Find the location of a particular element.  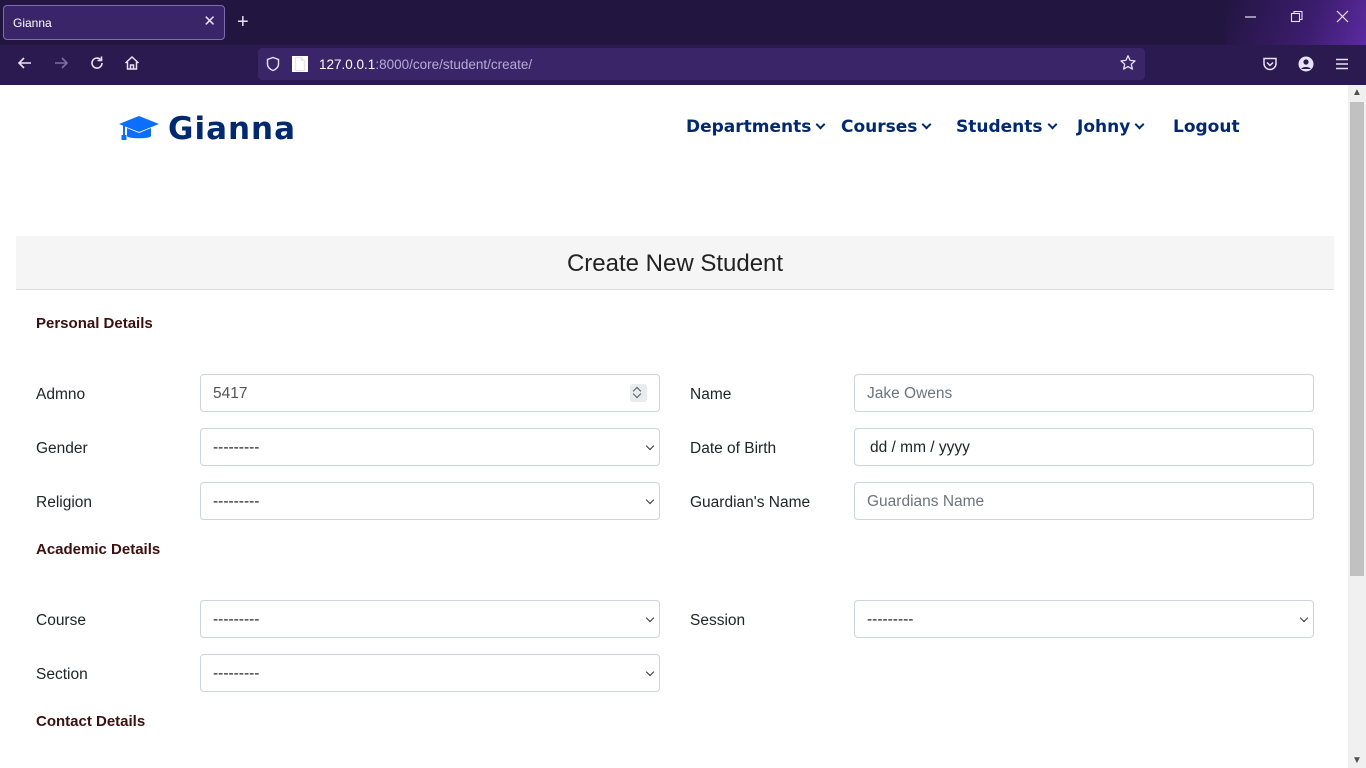

close-window-icon is located at coordinates (1343, 20).